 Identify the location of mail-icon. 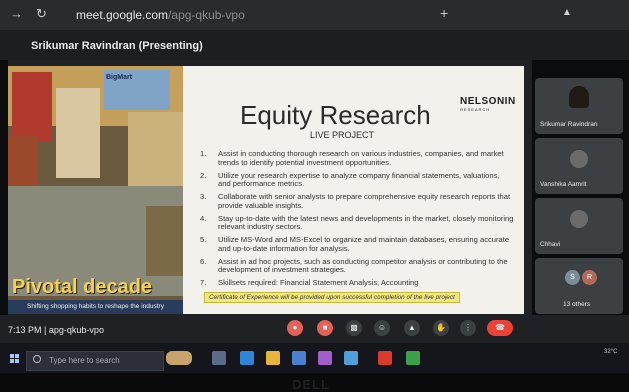
(351, 358).